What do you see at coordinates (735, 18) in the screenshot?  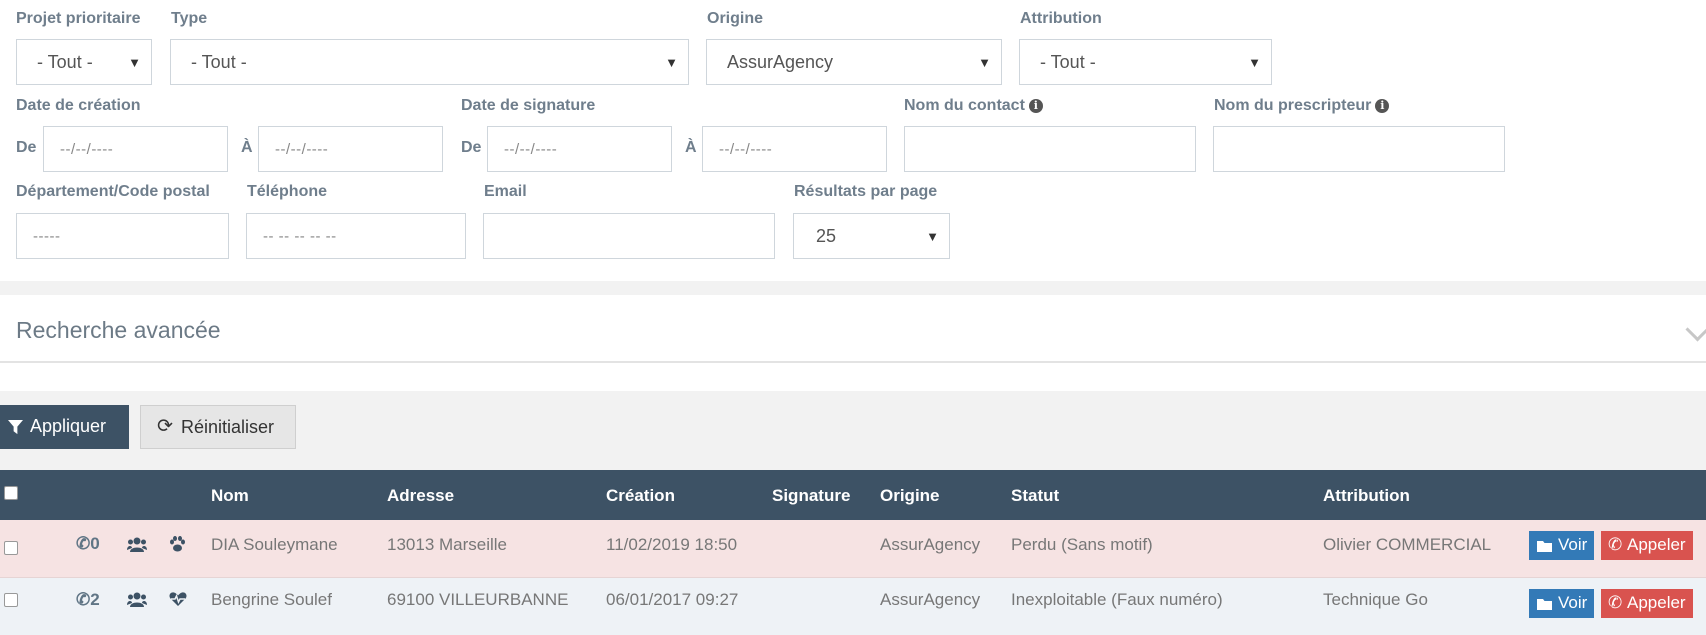 I see `origine-label: Origine` at bounding box center [735, 18].